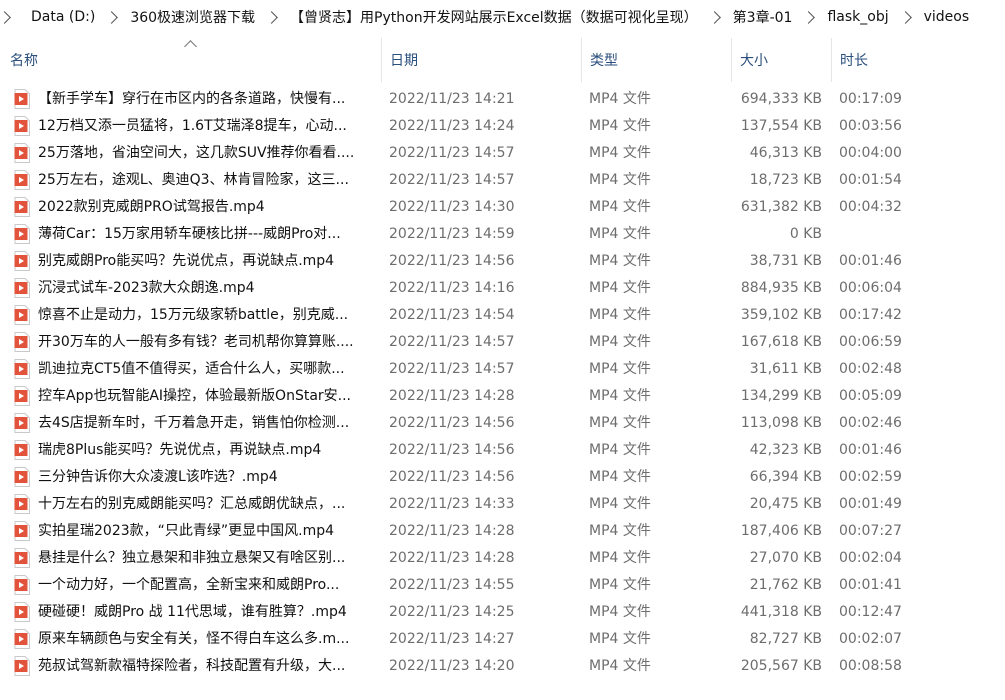 This screenshot has width=1005, height=700. What do you see at coordinates (180, 450) in the screenshot?
I see `file-name: 瑞虎8Plus能买吗？先说优点，再说缺点.mp4` at bounding box center [180, 450].